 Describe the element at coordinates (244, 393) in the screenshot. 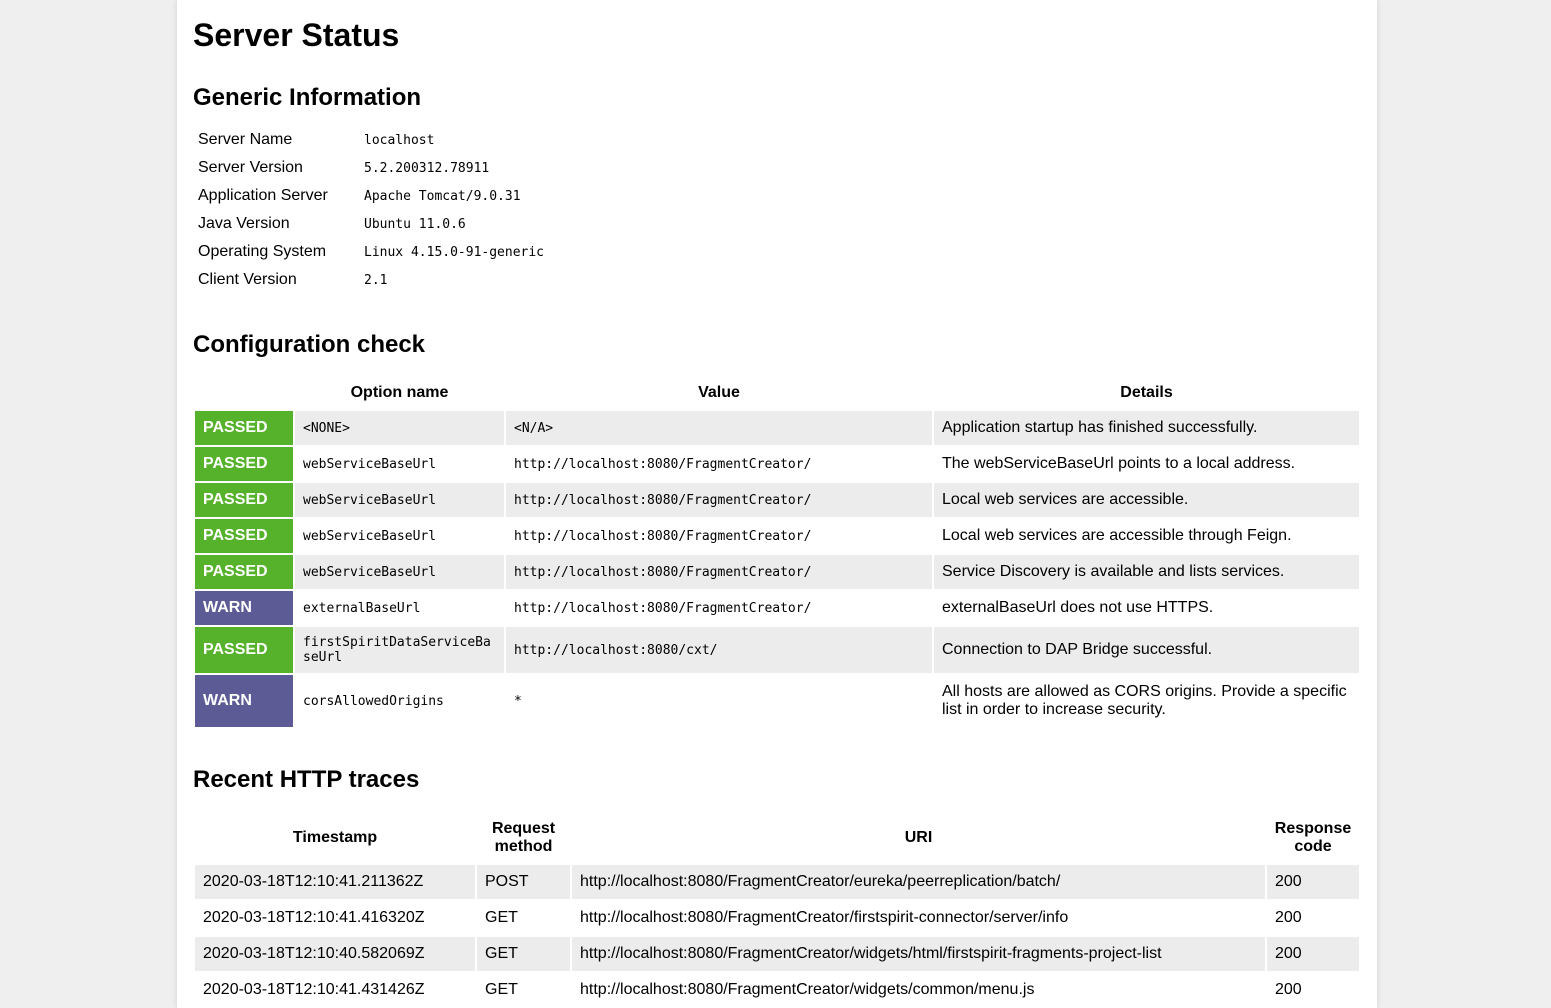

I see `status-column-header` at that location.